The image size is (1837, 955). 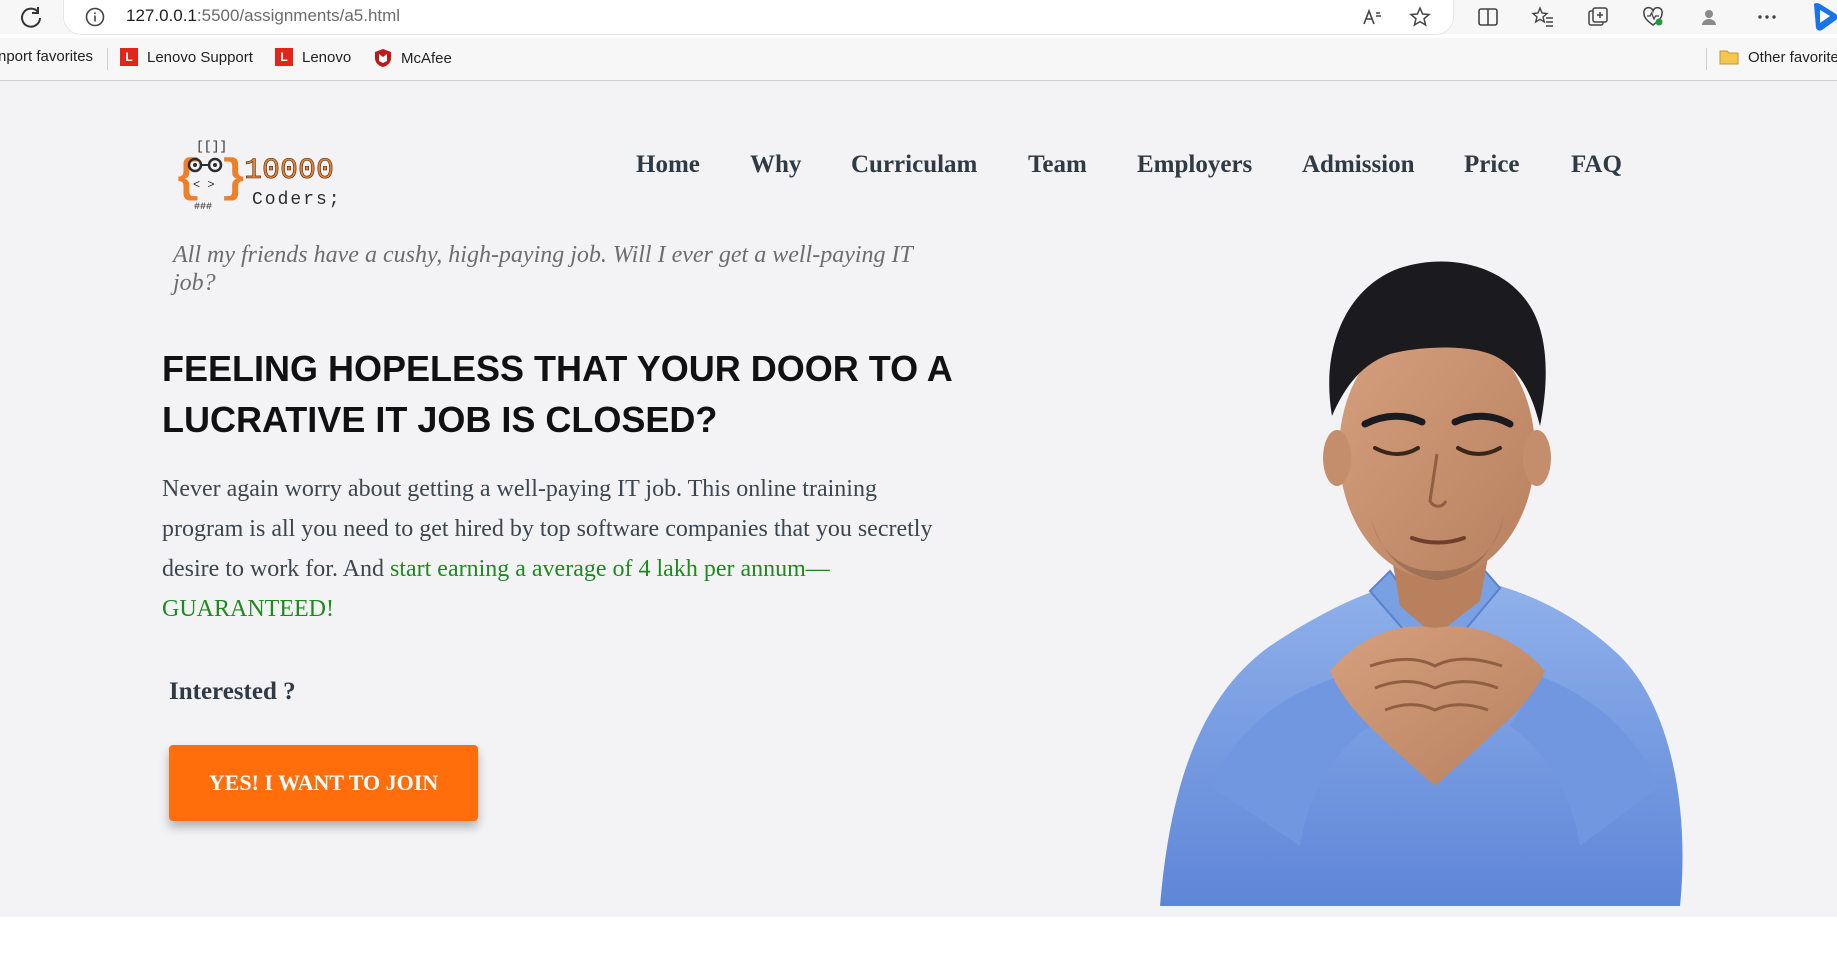 I want to click on bookmark-lenovo-support: L Lenovo Support, so click(x=186, y=57).